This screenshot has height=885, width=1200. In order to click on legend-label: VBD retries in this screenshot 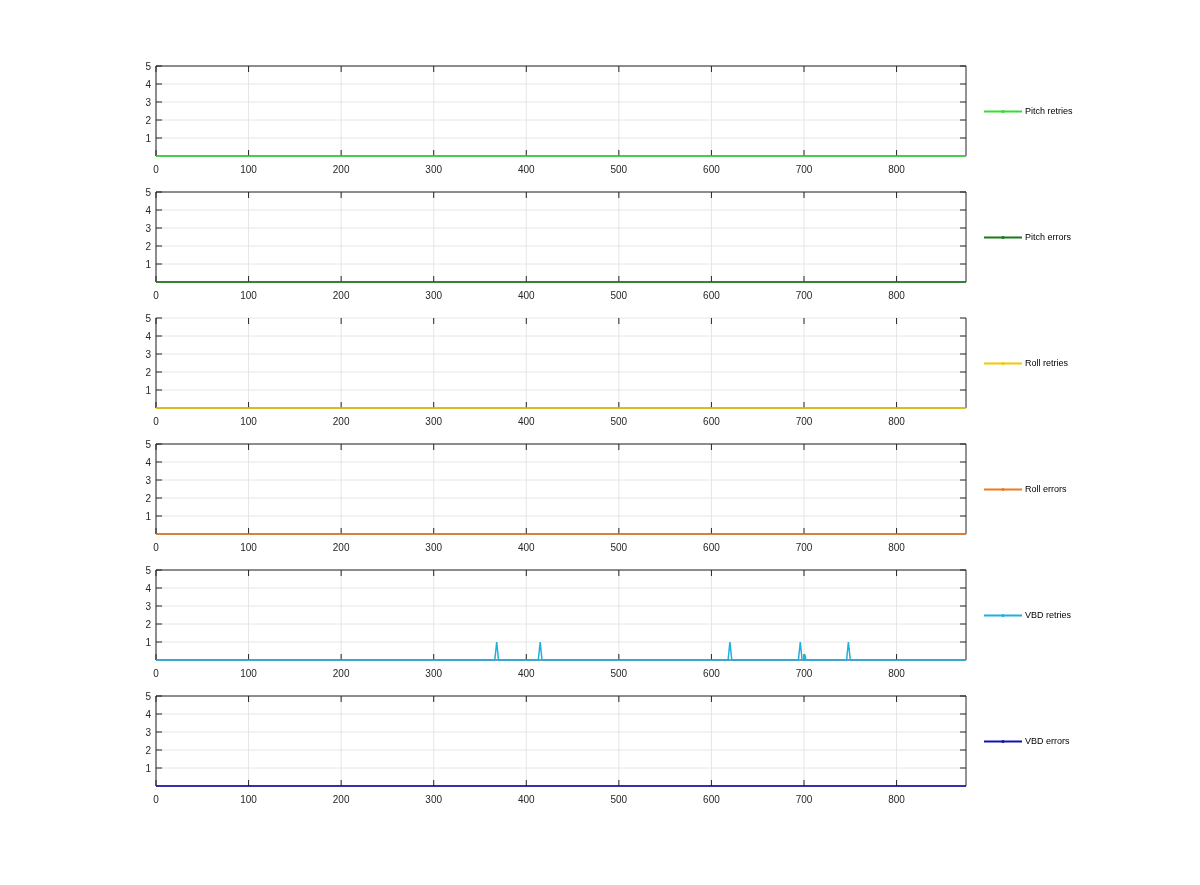, I will do `click(1048, 615)`.